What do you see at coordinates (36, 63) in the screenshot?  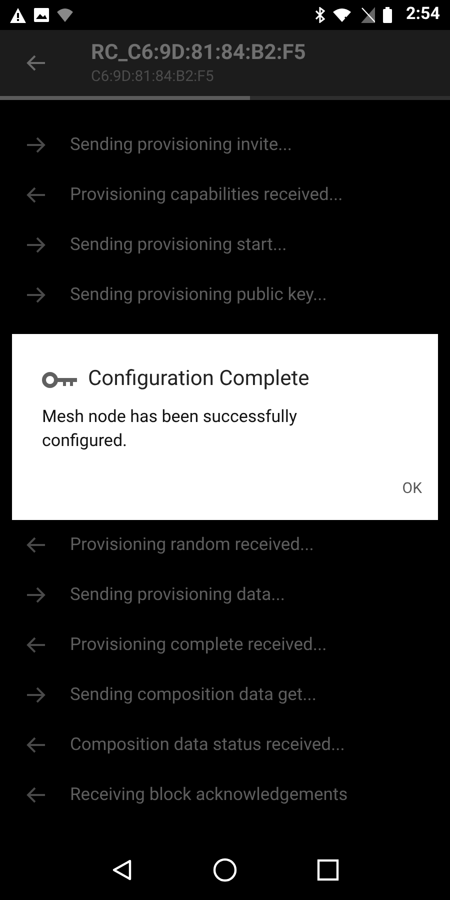 I see `back-arrow-icon` at bounding box center [36, 63].